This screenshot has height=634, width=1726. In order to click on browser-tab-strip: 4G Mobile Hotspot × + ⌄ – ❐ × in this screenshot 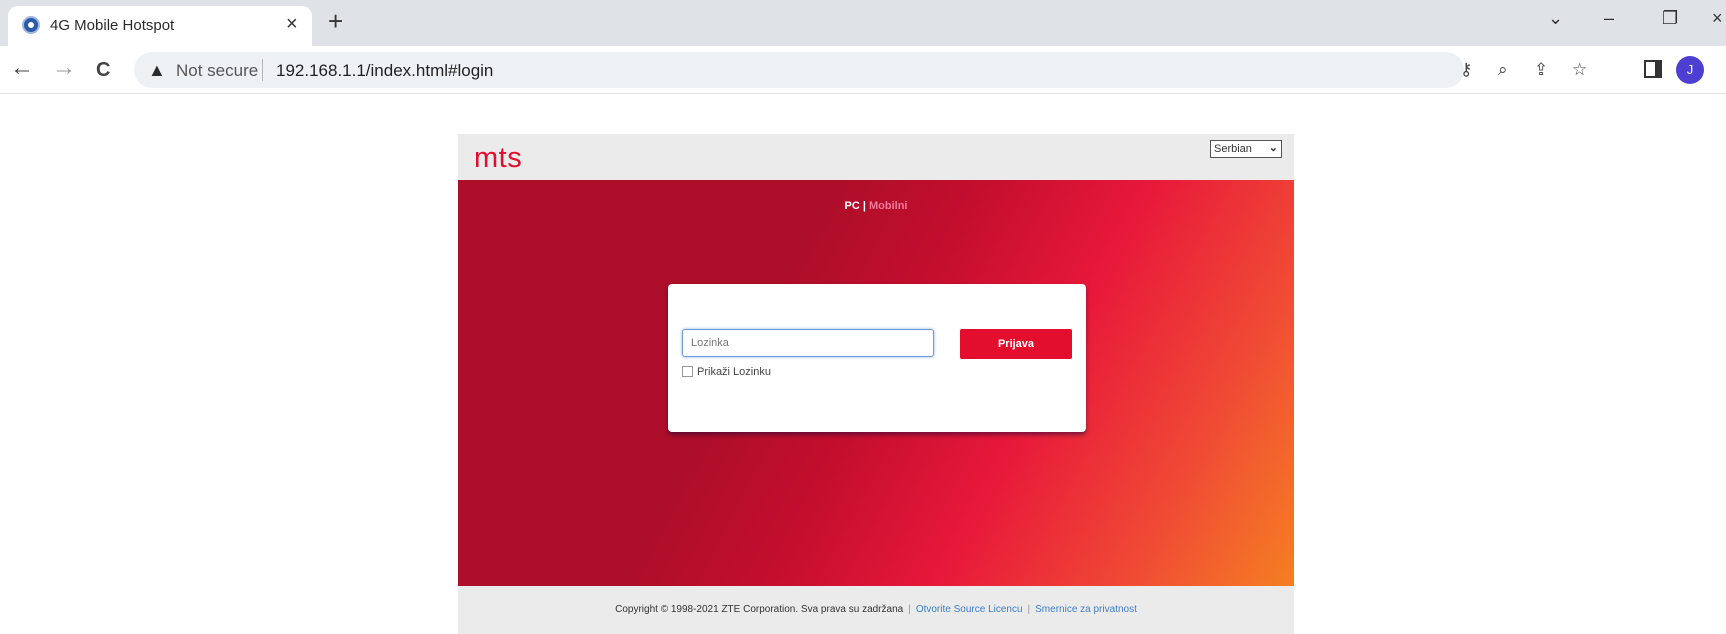, I will do `click(863, 23)`.